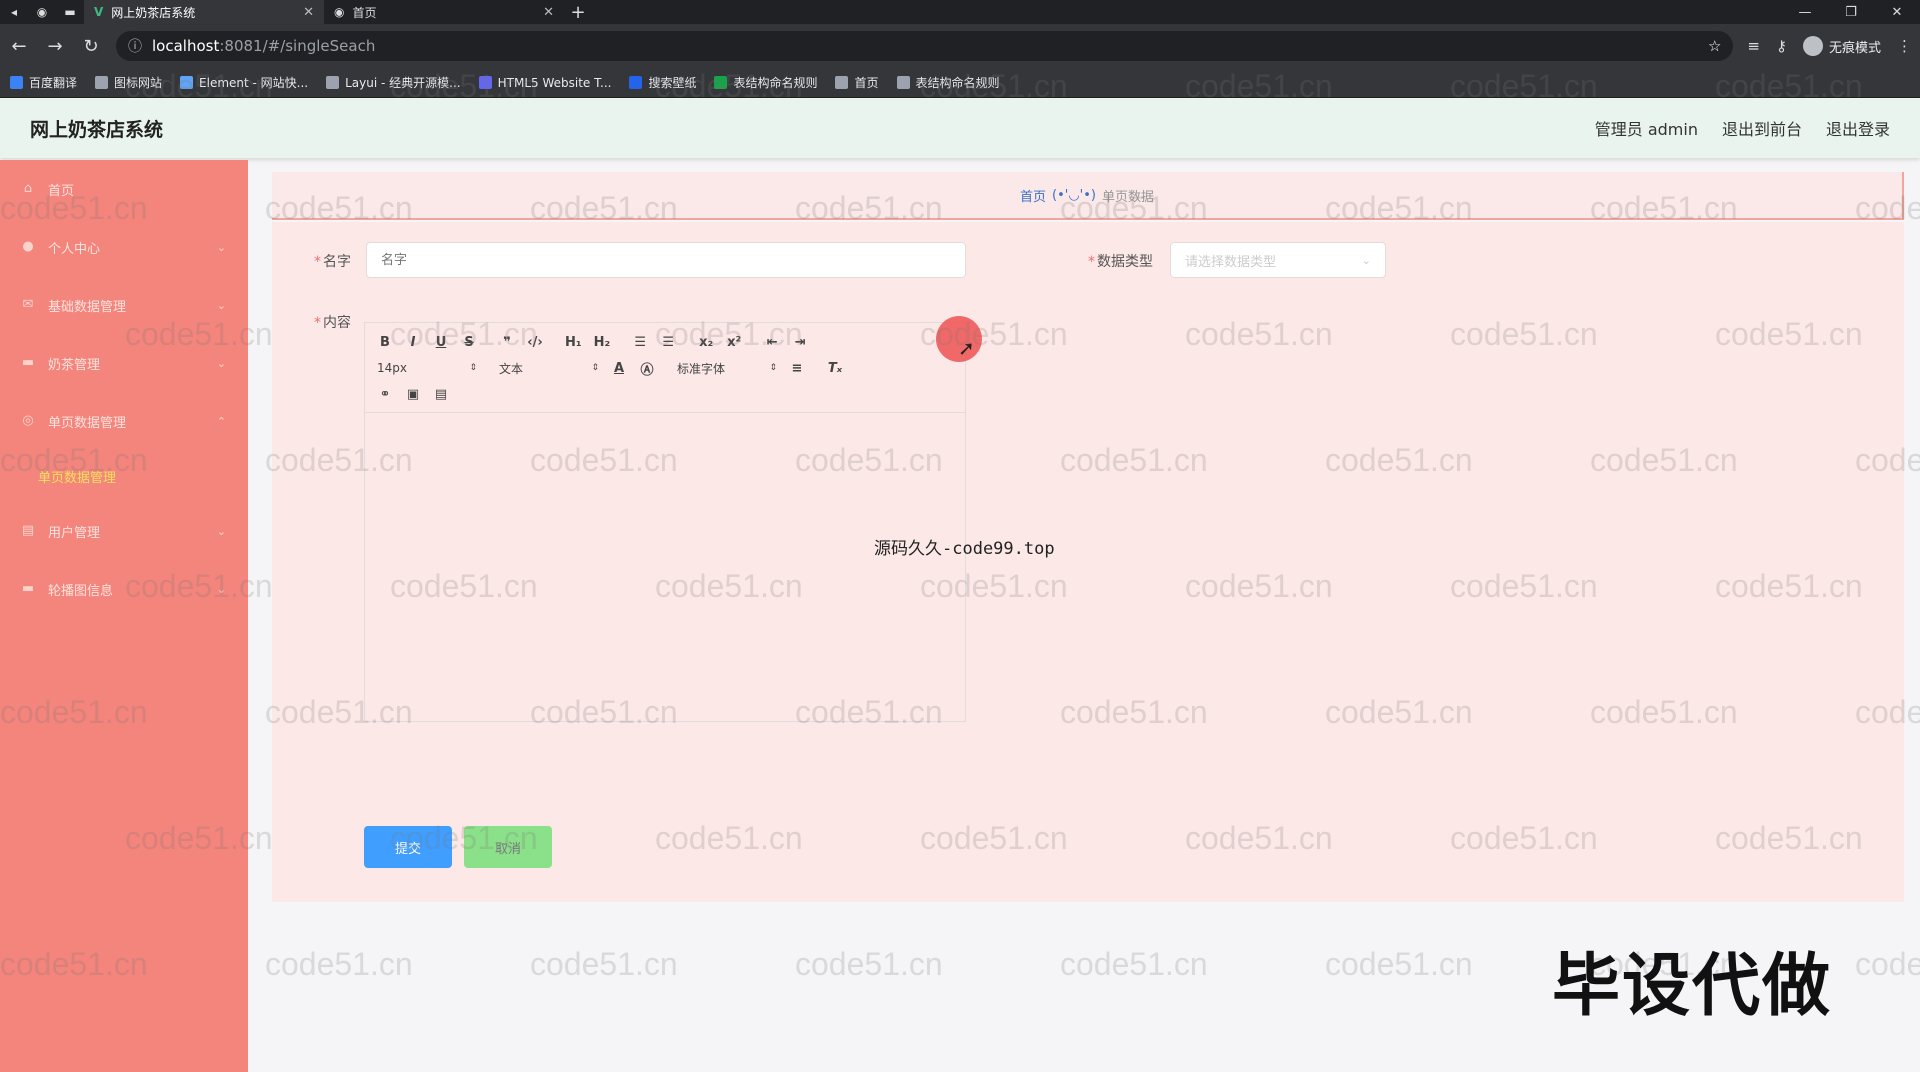 The width and height of the screenshot is (1920, 1072). Describe the element at coordinates (772, 342) in the screenshot. I see `outdent-icon: ⇤` at that location.